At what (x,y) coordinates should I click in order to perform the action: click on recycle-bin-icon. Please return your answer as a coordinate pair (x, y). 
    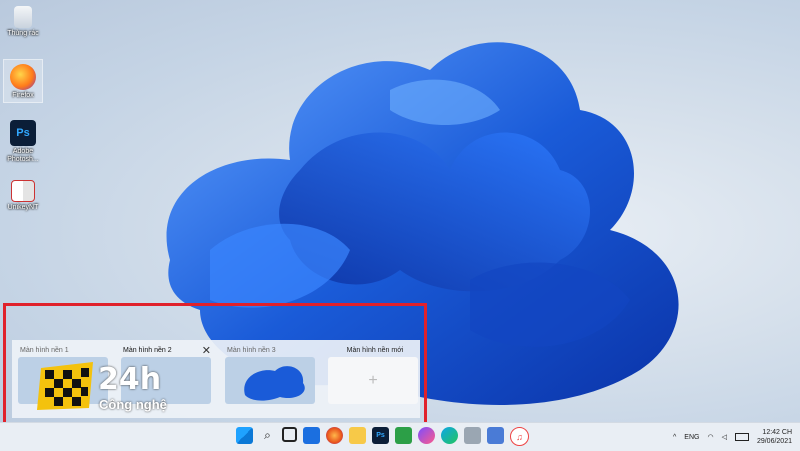
    Looking at the image, I should click on (23, 17).